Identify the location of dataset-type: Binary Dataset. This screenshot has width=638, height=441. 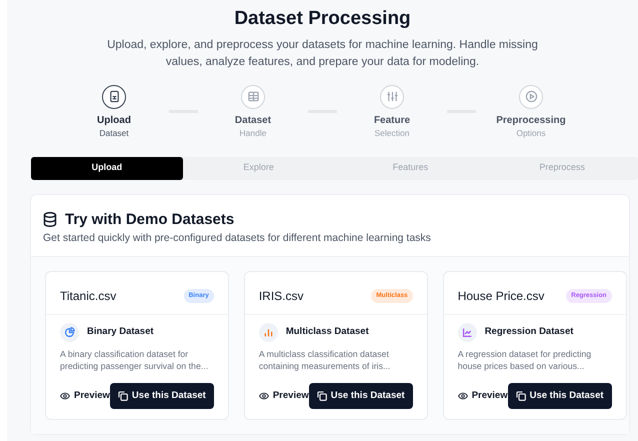
(120, 332).